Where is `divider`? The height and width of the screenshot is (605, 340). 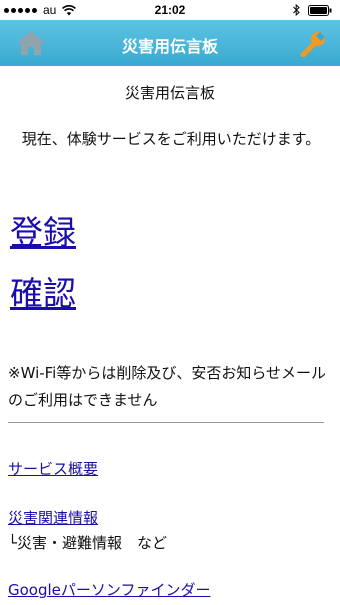
divider is located at coordinates (166, 422).